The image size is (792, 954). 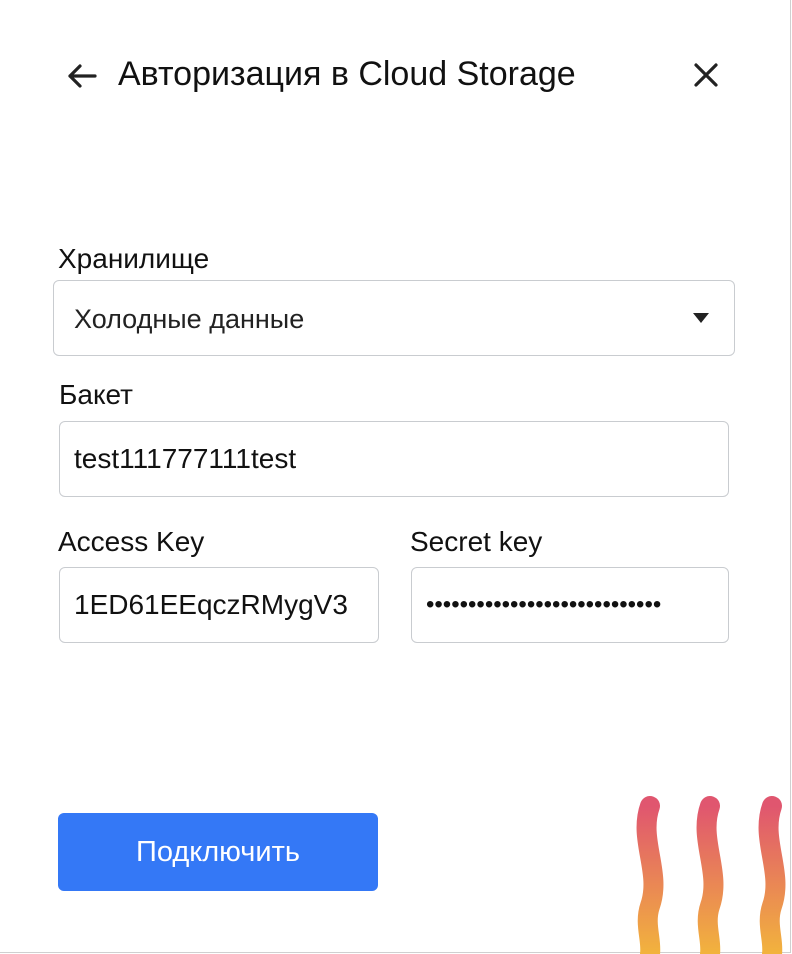 What do you see at coordinates (394, 459) in the screenshot?
I see `bucket-input` at bounding box center [394, 459].